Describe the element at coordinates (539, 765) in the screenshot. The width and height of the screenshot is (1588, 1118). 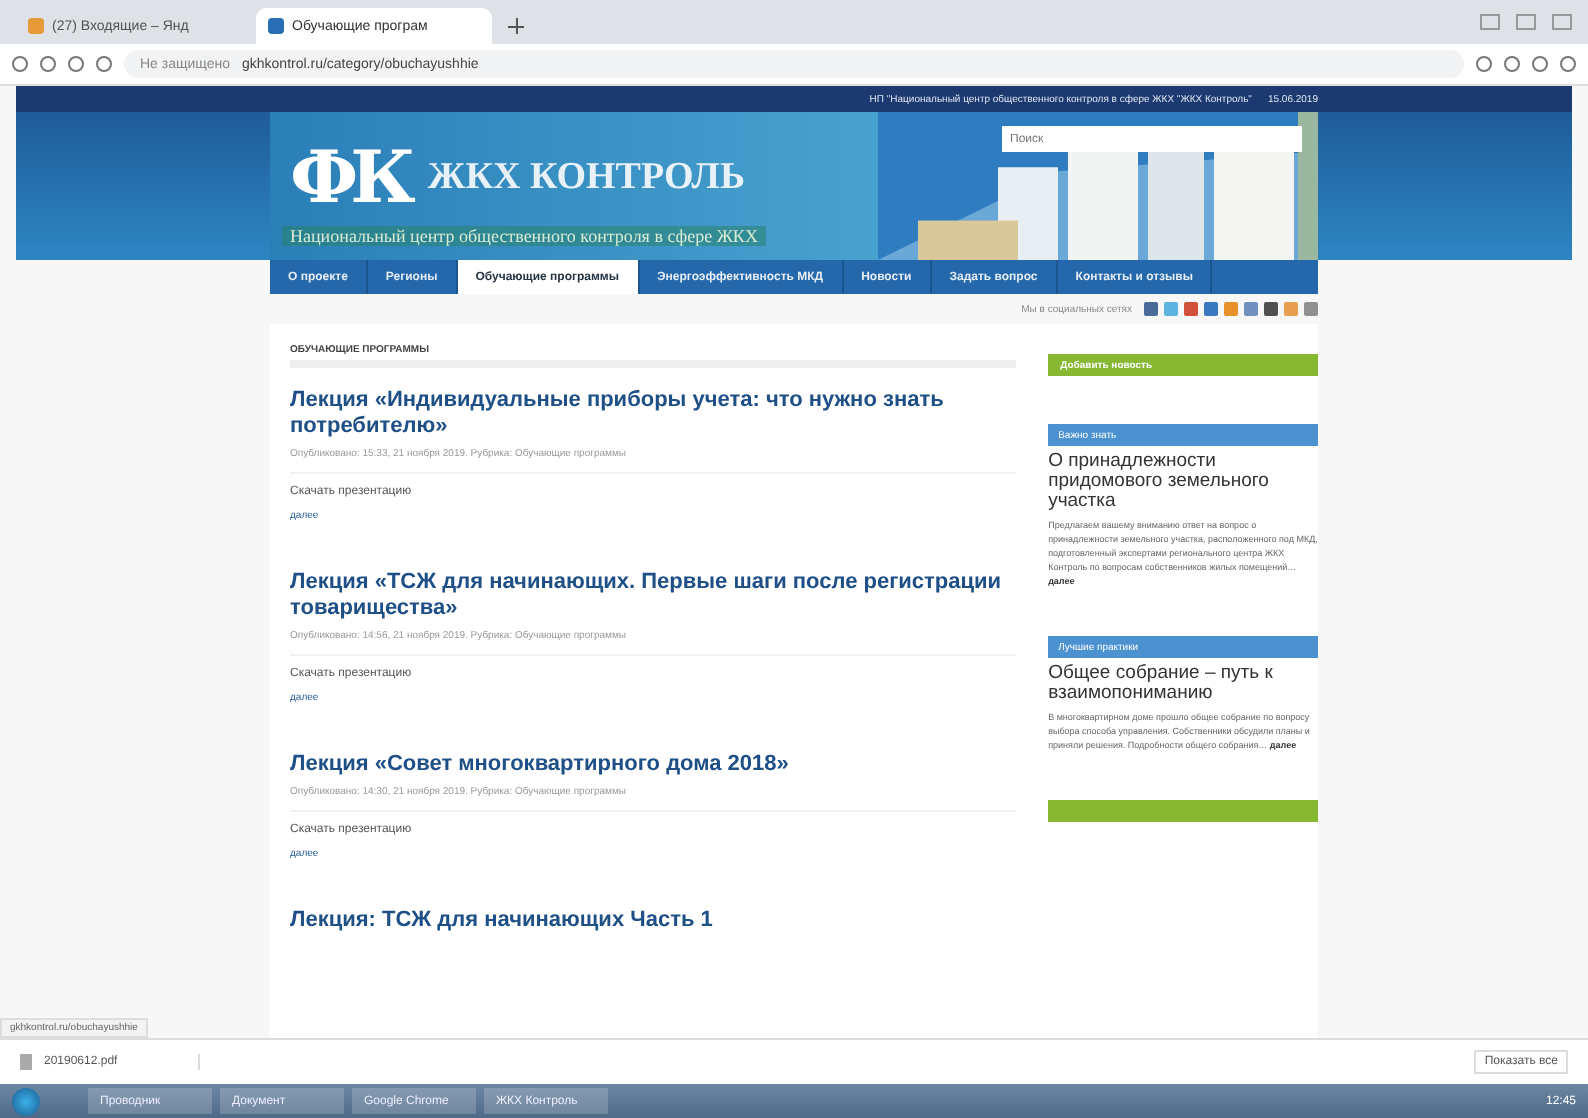
I see `post-title-link: Лекция «Совет многоквартирного дома 2018»` at that location.